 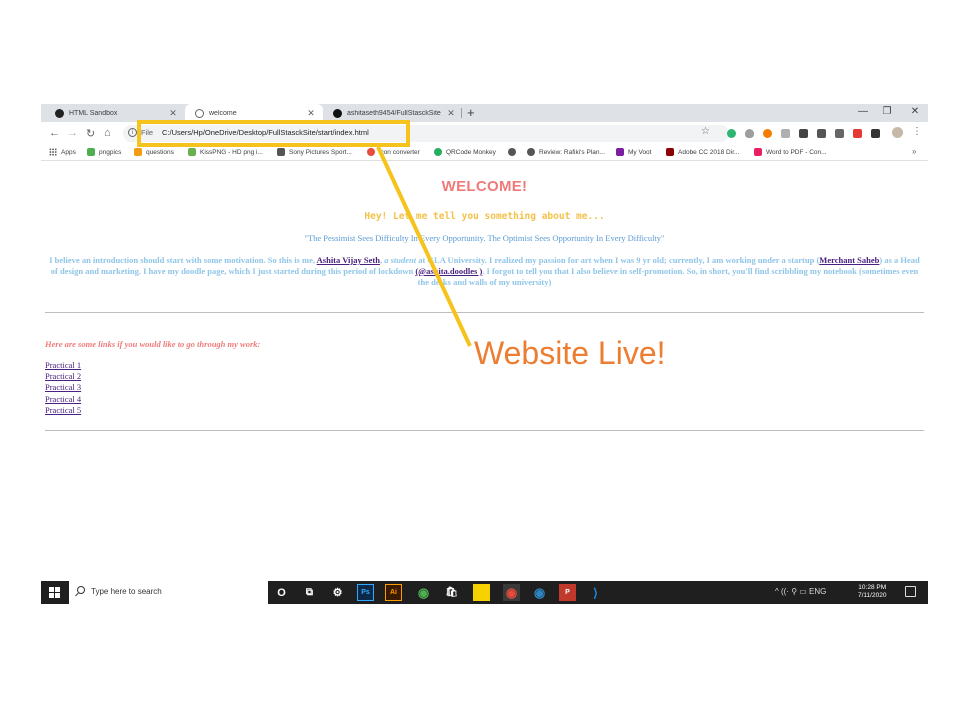 I want to click on search-placeholder: Type here to search, so click(x=126, y=591).